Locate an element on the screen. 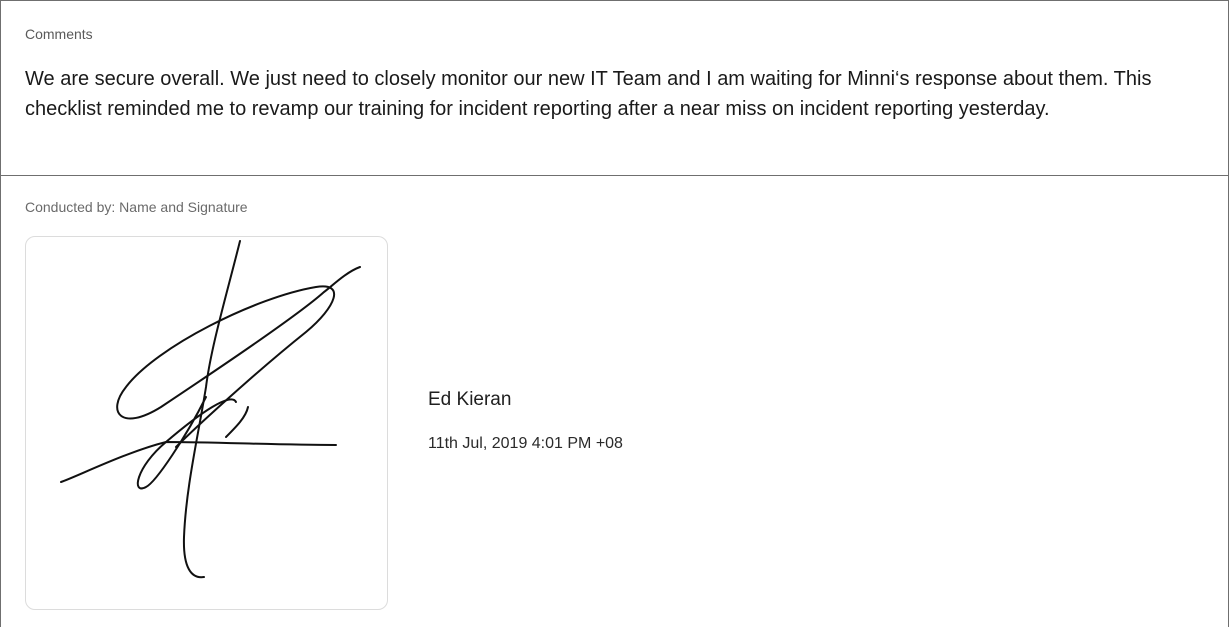 The height and width of the screenshot is (628, 1229). signature-label: Conducted by: Name and Signature is located at coordinates (136, 207).